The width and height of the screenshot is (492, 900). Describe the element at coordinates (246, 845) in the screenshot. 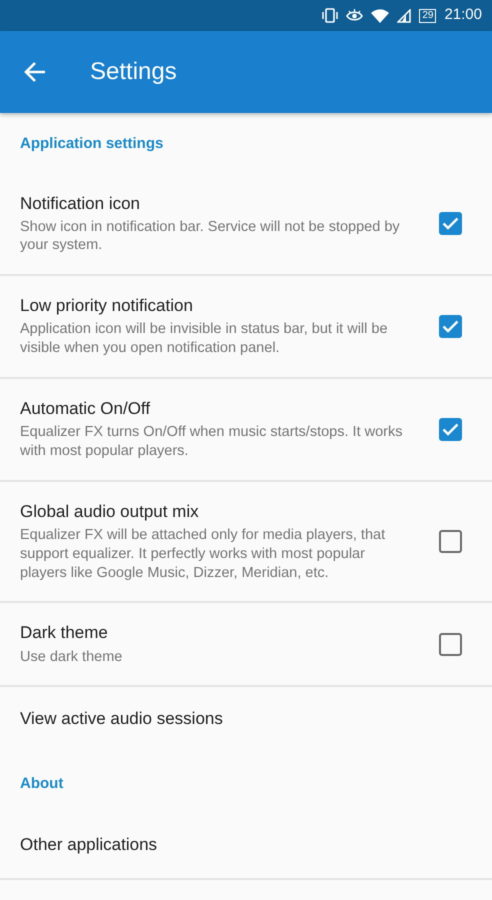

I see `setting-link: Other applications` at that location.